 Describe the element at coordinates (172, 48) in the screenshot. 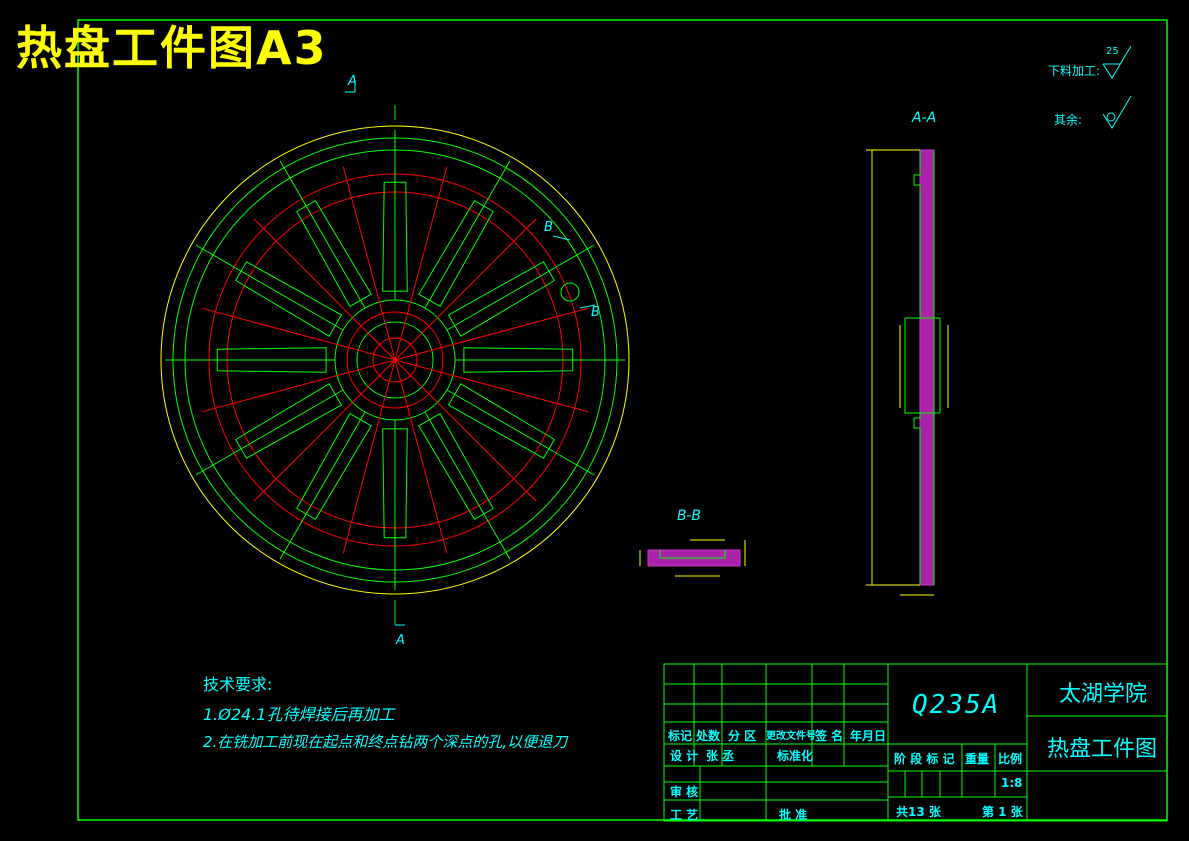

I see `sheet-title: 热盘工件图A3` at that location.